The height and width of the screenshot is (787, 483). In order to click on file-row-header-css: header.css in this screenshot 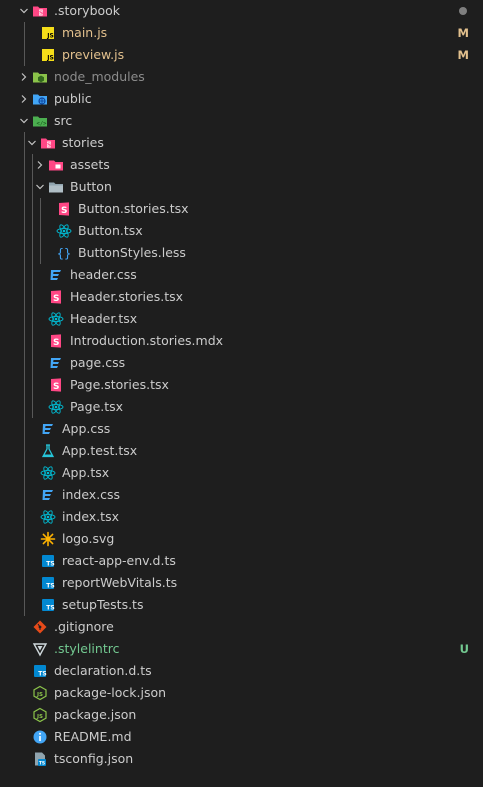, I will do `click(241, 275)`.